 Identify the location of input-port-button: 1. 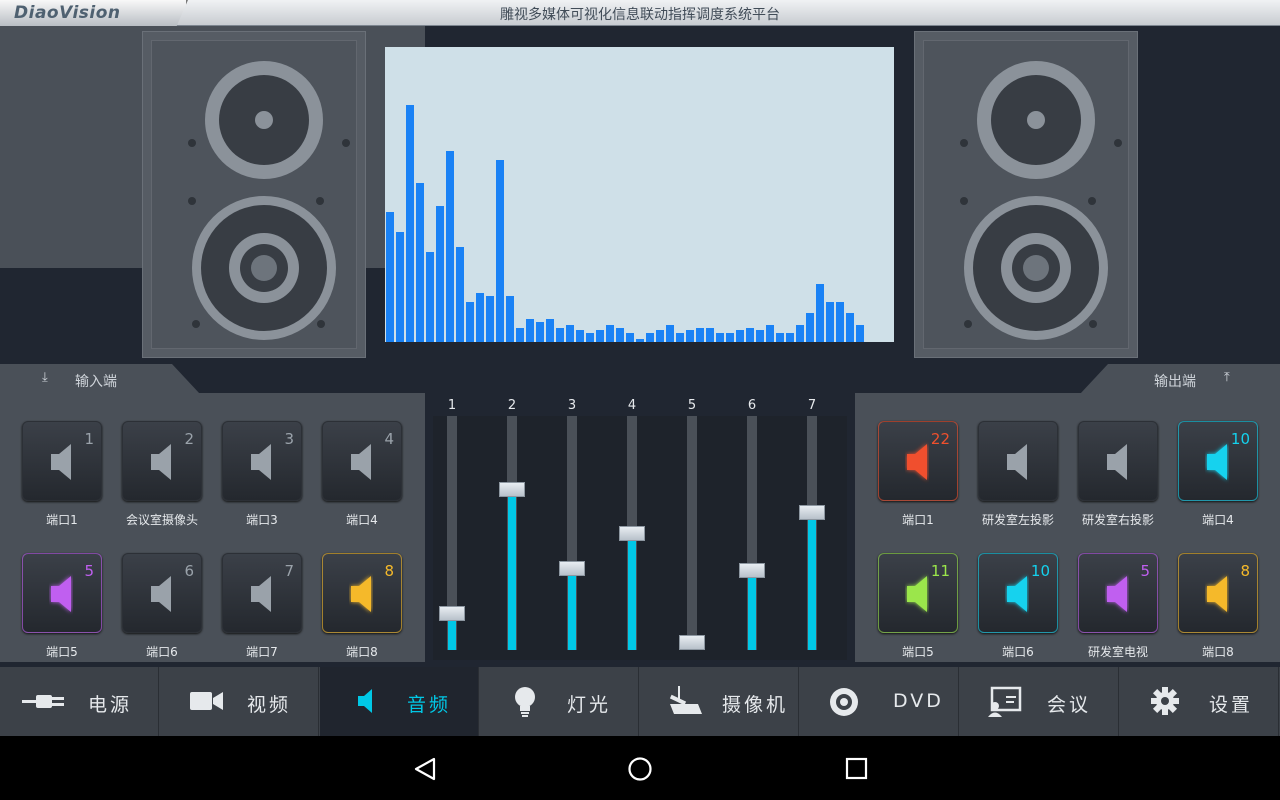
(62, 461).